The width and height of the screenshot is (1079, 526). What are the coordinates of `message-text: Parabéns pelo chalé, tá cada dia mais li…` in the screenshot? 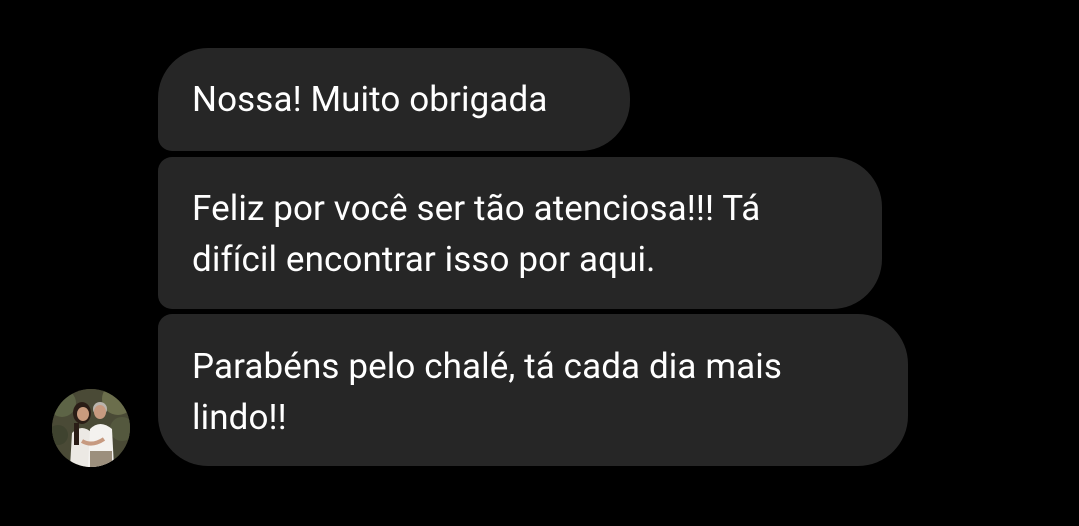 It's located at (487, 392).